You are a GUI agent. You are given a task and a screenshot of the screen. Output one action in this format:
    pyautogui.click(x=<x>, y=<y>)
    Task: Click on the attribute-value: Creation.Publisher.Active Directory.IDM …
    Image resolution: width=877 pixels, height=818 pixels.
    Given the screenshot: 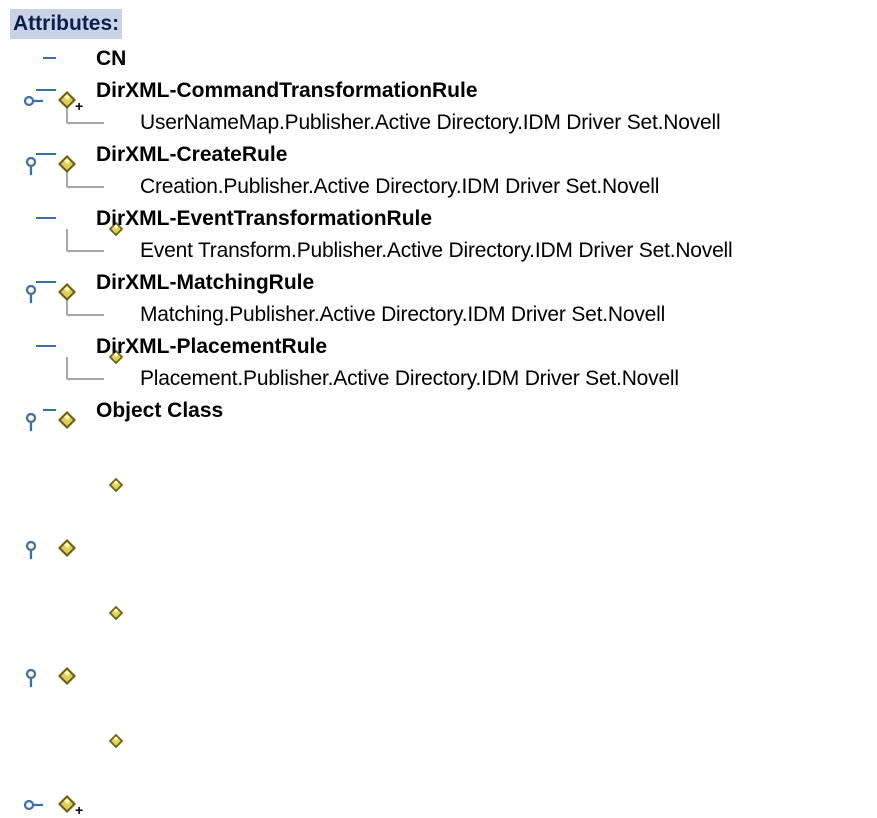 What is the action you would take?
    pyautogui.click(x=400, y=186)
    